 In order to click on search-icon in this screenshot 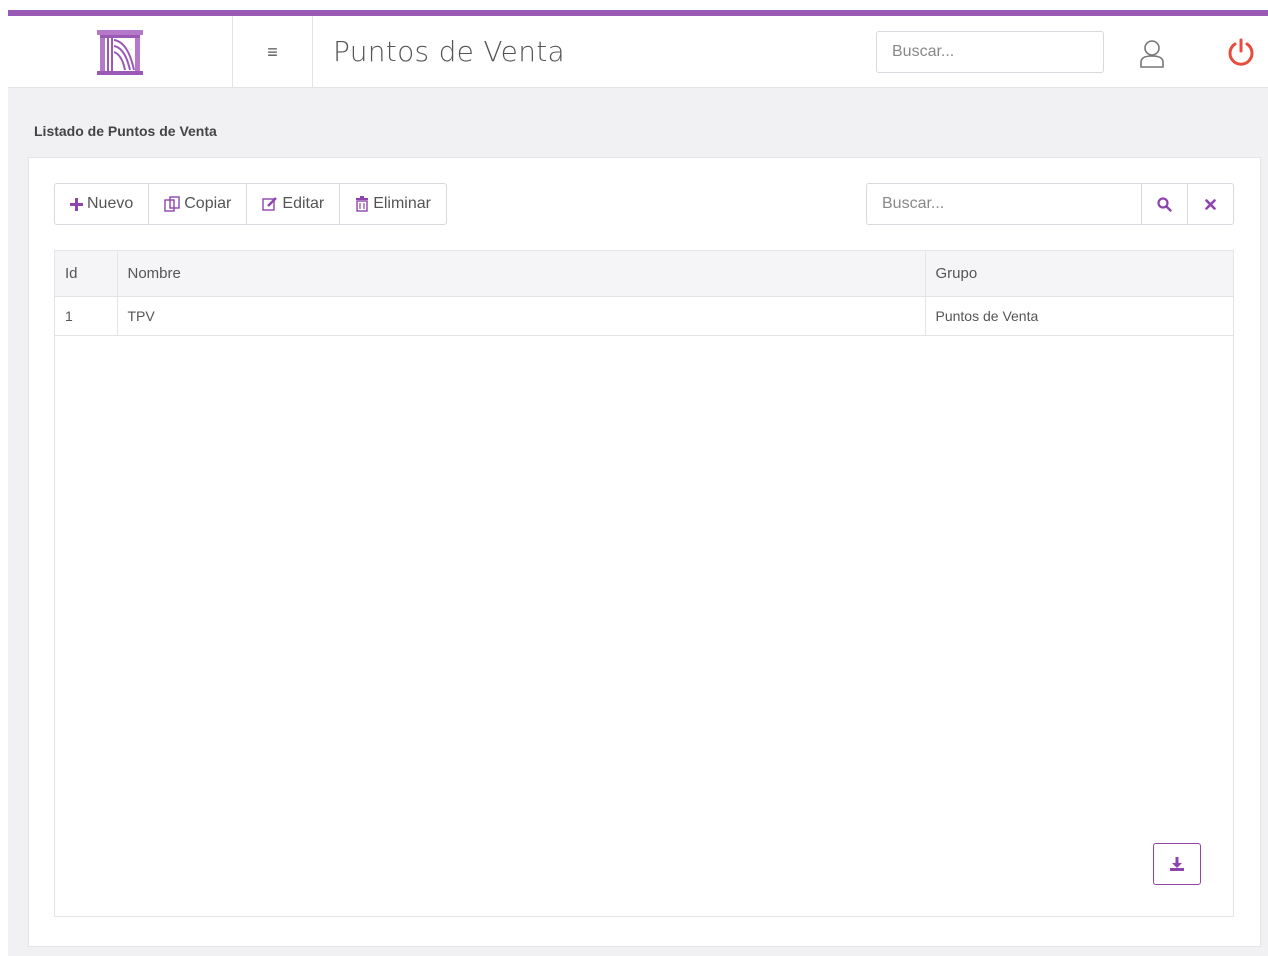, I will do `click(1164, 204)`.